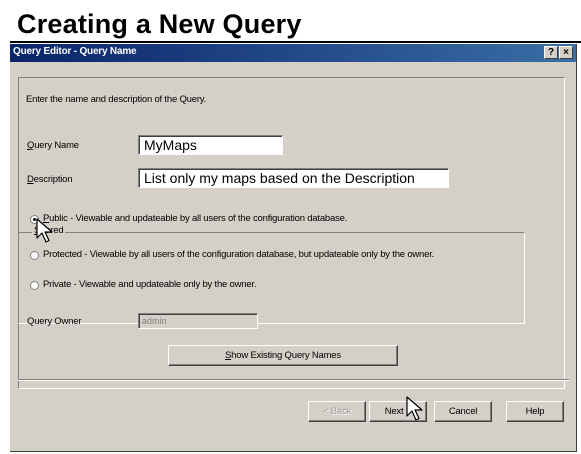 The width and height of the screenshot is (581, 454). Describe the element at coordinates (295, 42) in the screenshot. I see `title-underline` at that location.